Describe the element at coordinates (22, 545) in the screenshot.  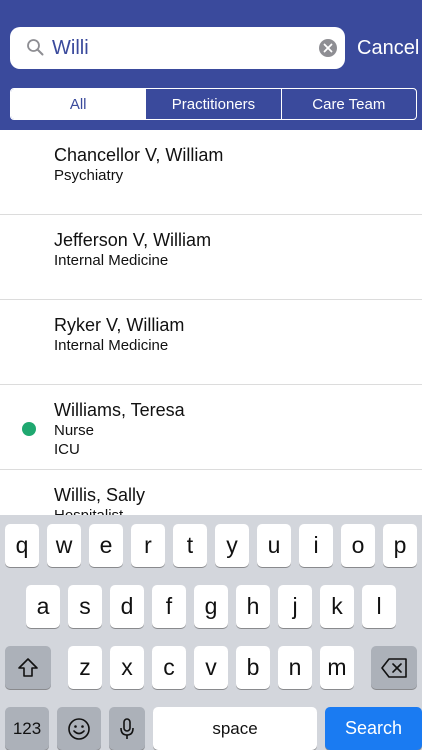
I see `key-q: q` at that location.